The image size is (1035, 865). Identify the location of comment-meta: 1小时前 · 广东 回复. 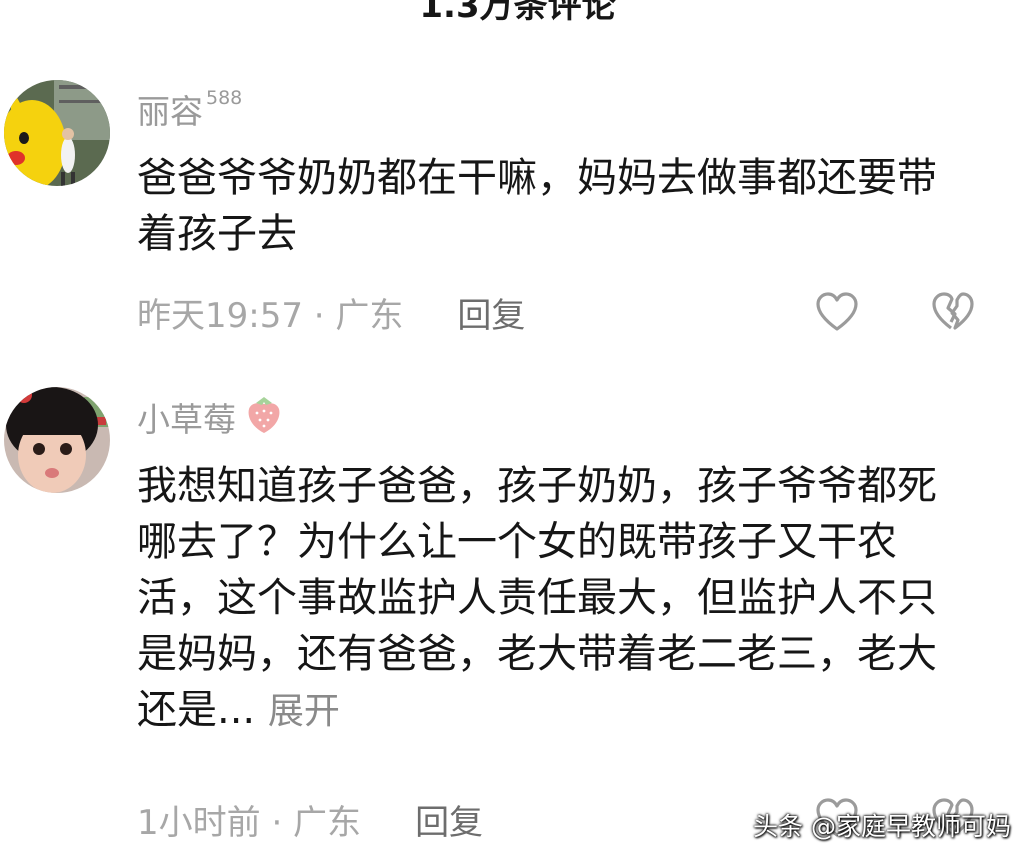
(310, 819).